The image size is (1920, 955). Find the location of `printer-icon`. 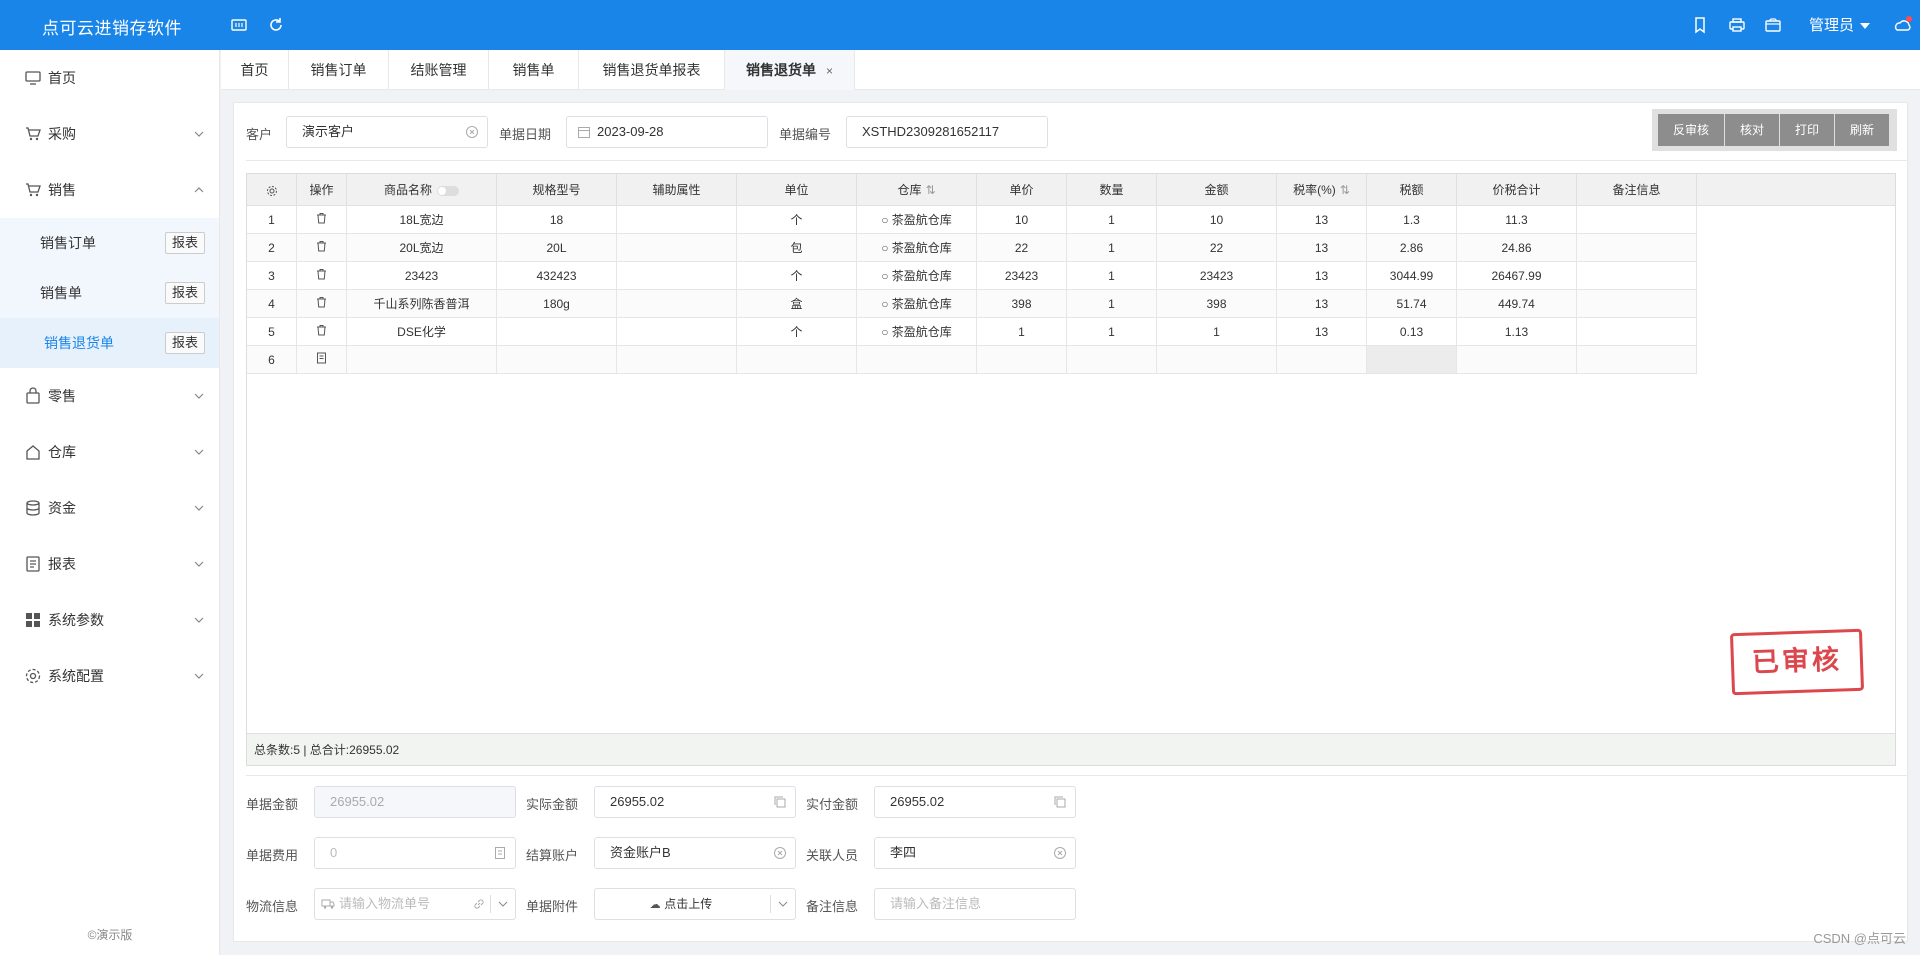

printer-icon is located at coordinates (1737, 25).